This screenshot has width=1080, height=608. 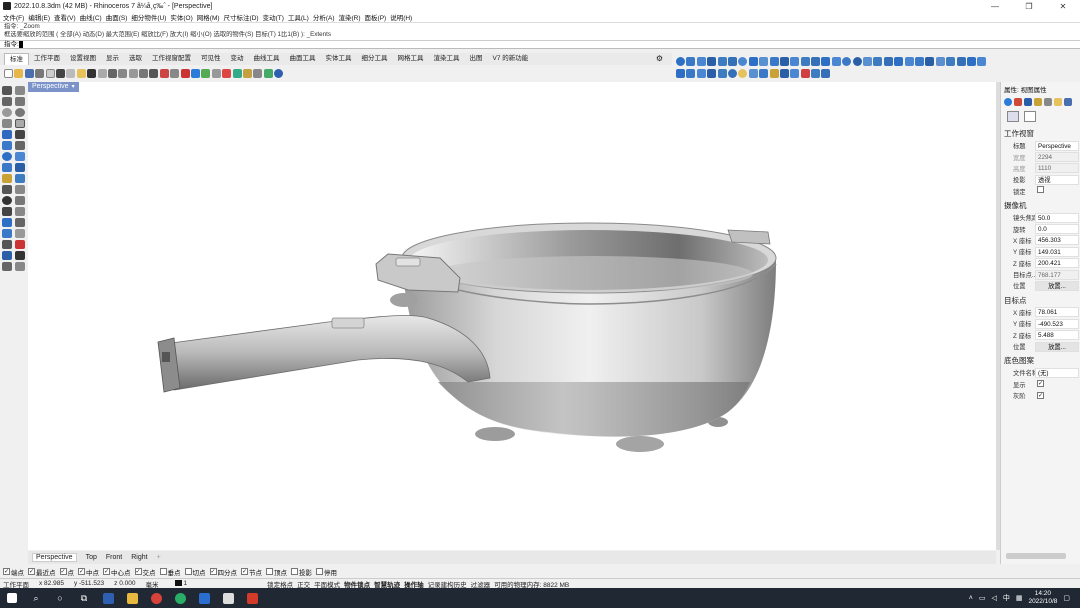 What do you see at coordinates (375, 59) in the screenshot?
I see `tab-subd-tools: 细分工具` at bounding box center [375, 59].